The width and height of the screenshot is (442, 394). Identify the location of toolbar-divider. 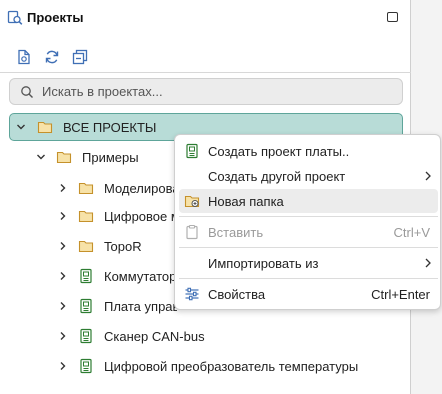
(205, 72).